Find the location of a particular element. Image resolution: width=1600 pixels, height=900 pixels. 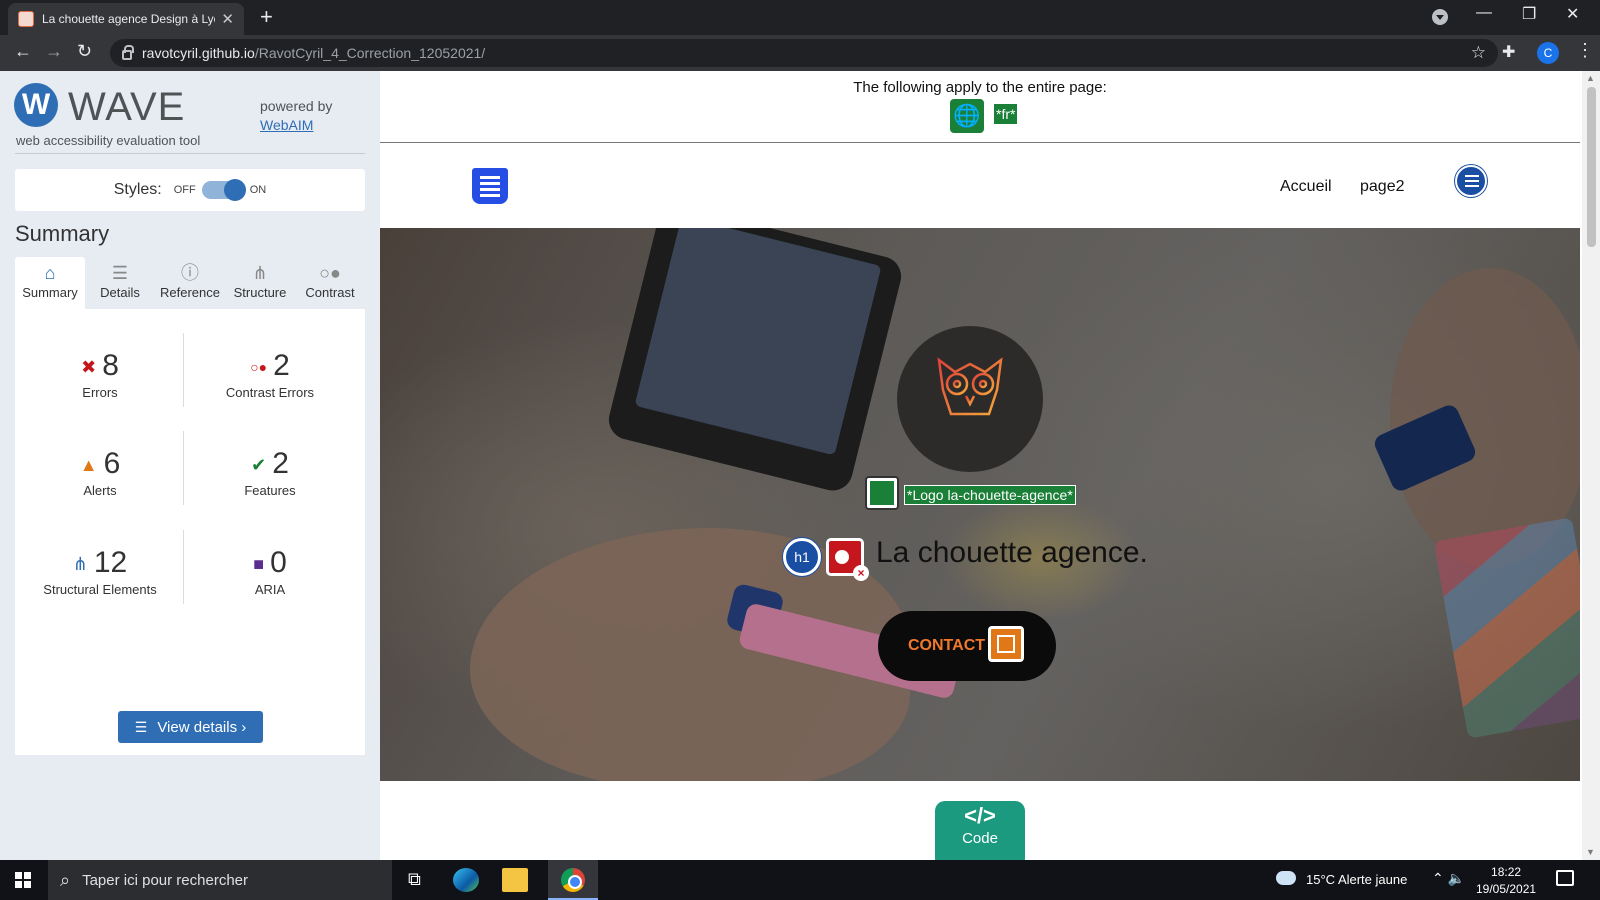

taskbar-search: ⌕ Taper ici pour rechercher is located at coordinates (220, 880).